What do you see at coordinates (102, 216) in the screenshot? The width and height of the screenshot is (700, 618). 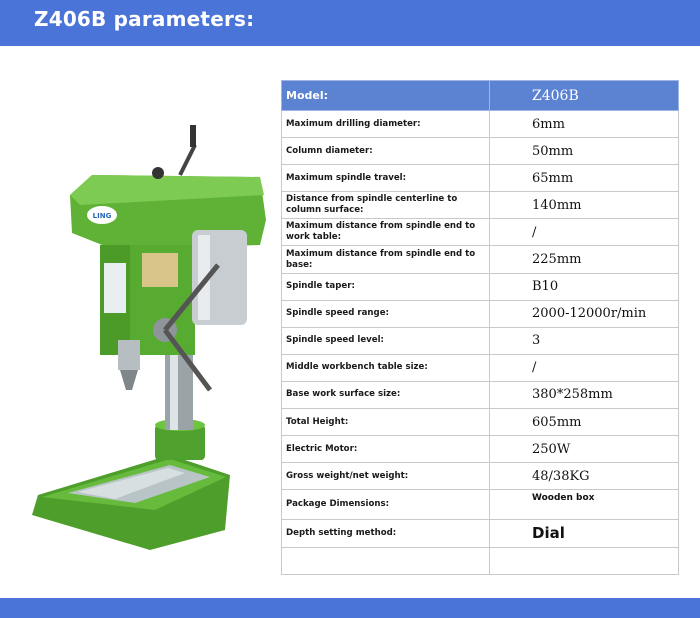 I see `brand-badge-label: LING` at bounding box center [102, 216].